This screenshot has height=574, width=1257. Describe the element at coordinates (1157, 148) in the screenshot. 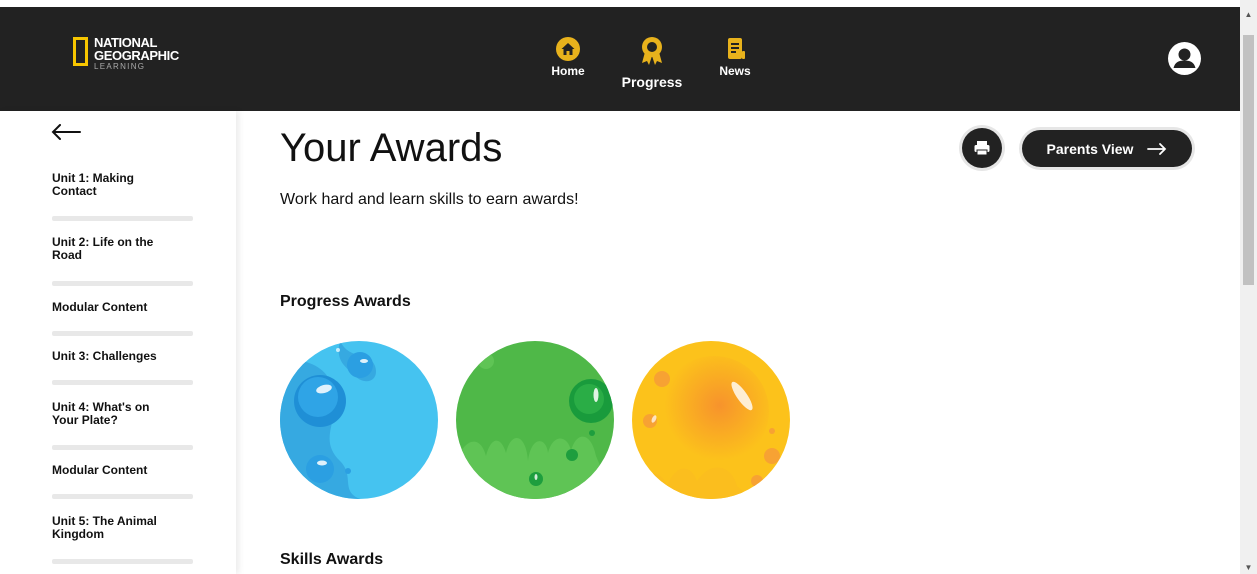

I see `arrow-right-icon` at that location.